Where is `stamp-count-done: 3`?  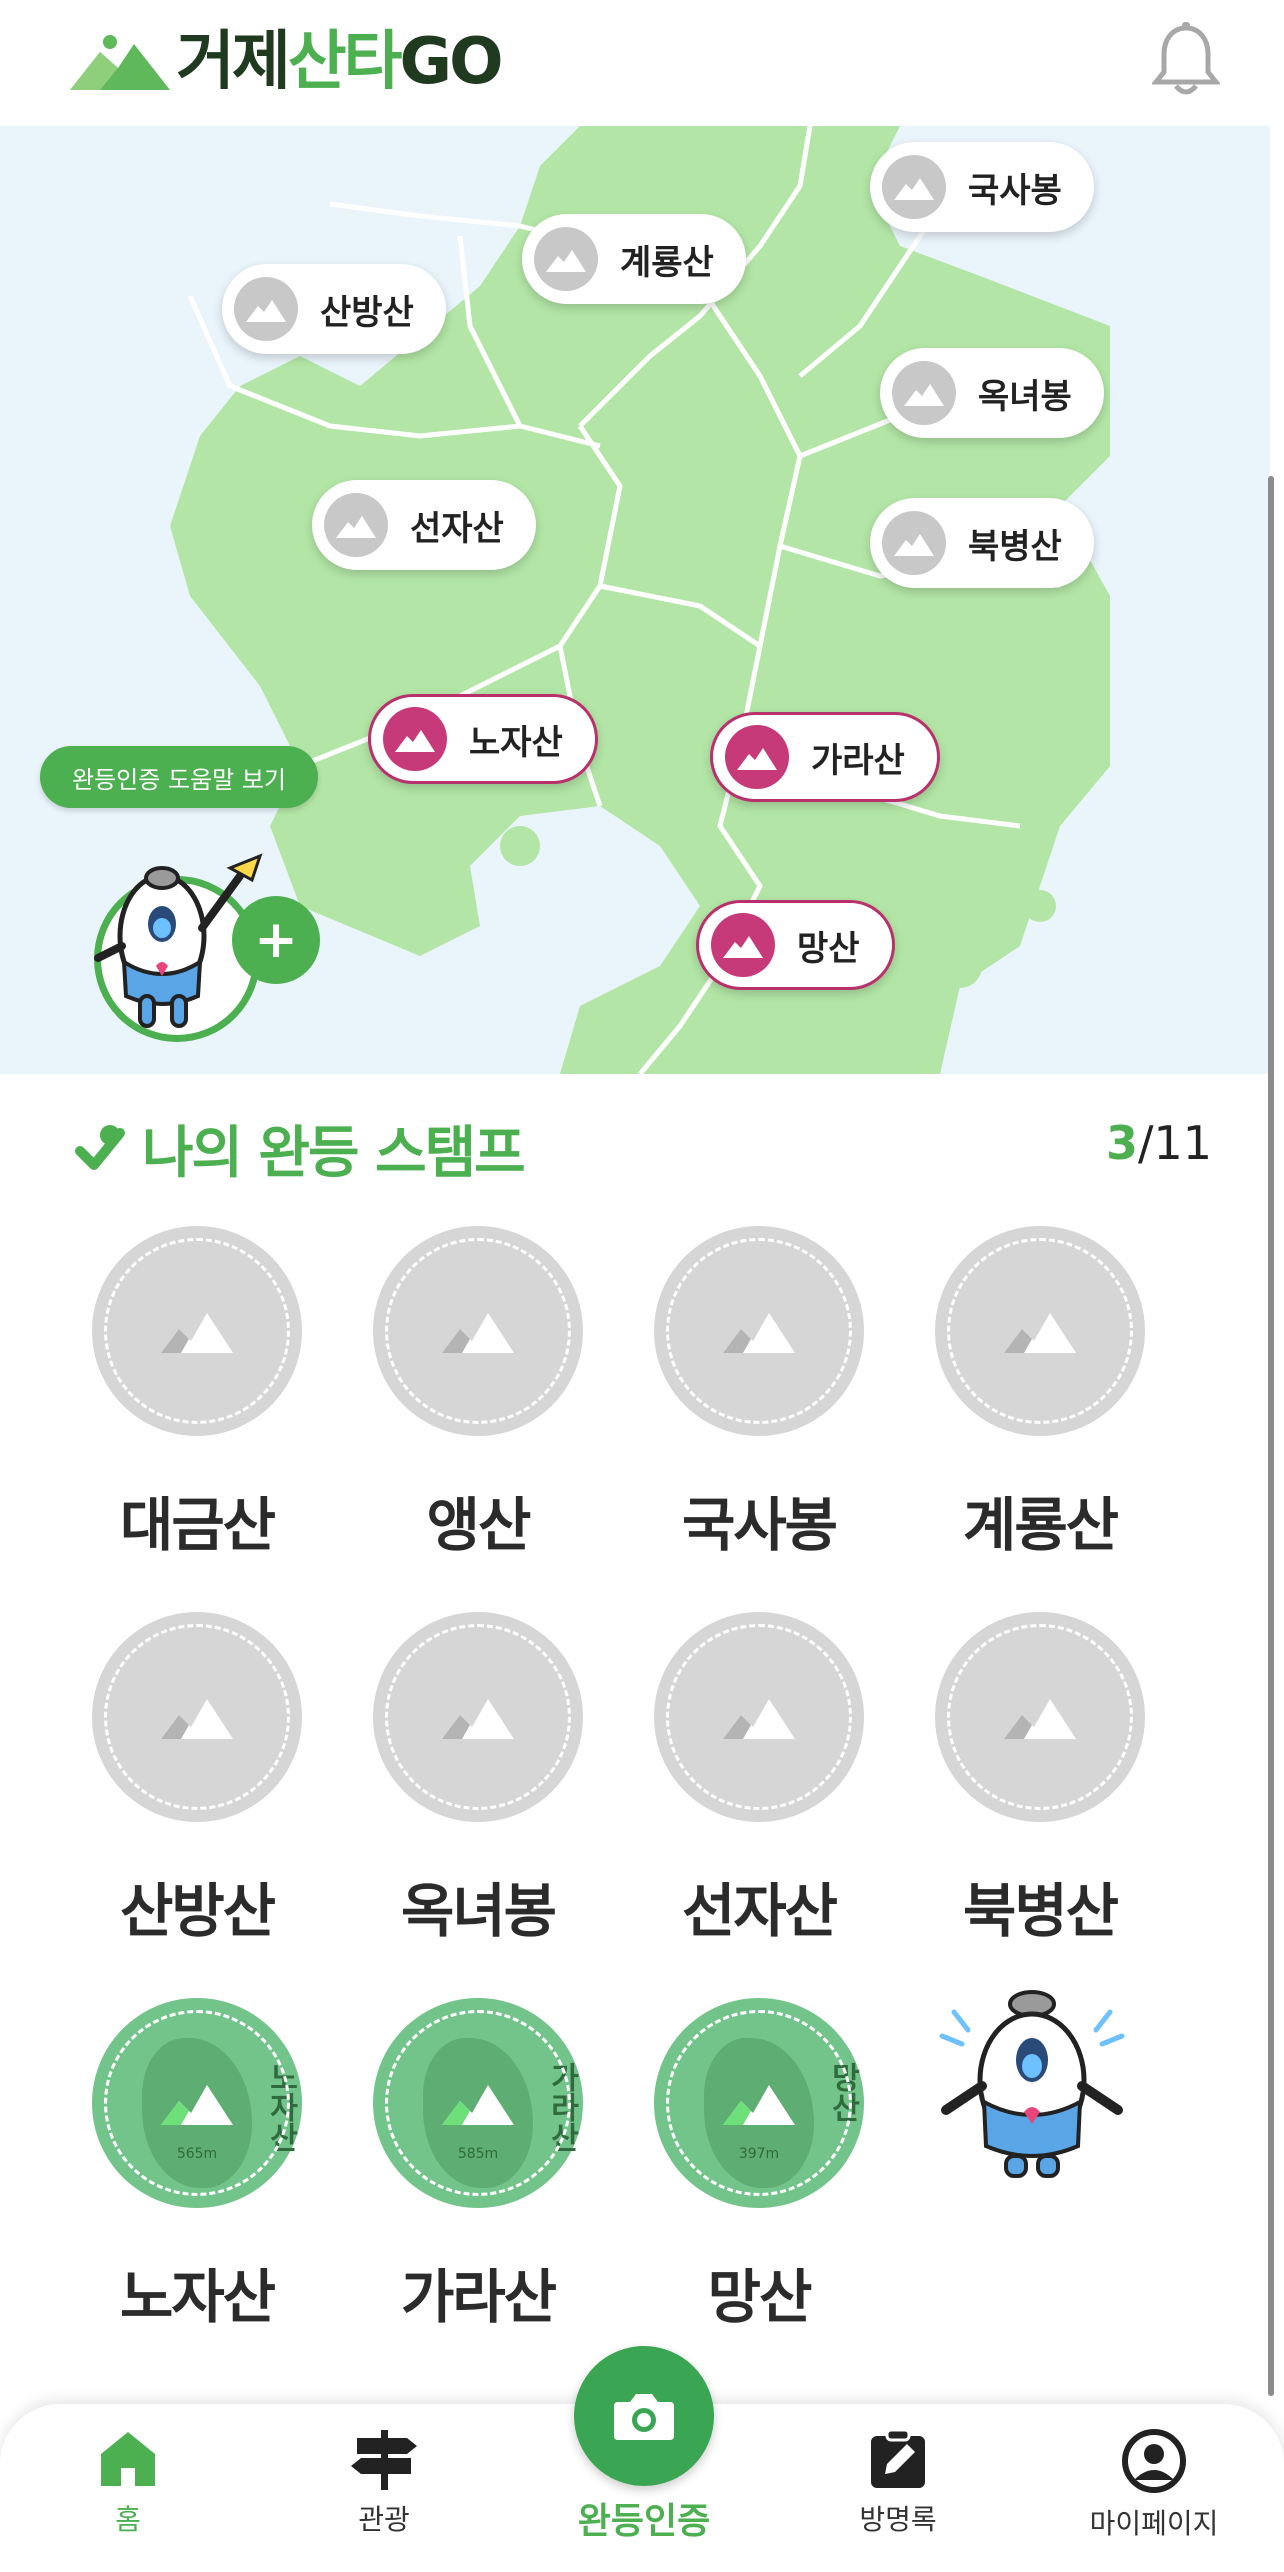
stamp-count-done: 3 is located at coordinates (1121, 1143).